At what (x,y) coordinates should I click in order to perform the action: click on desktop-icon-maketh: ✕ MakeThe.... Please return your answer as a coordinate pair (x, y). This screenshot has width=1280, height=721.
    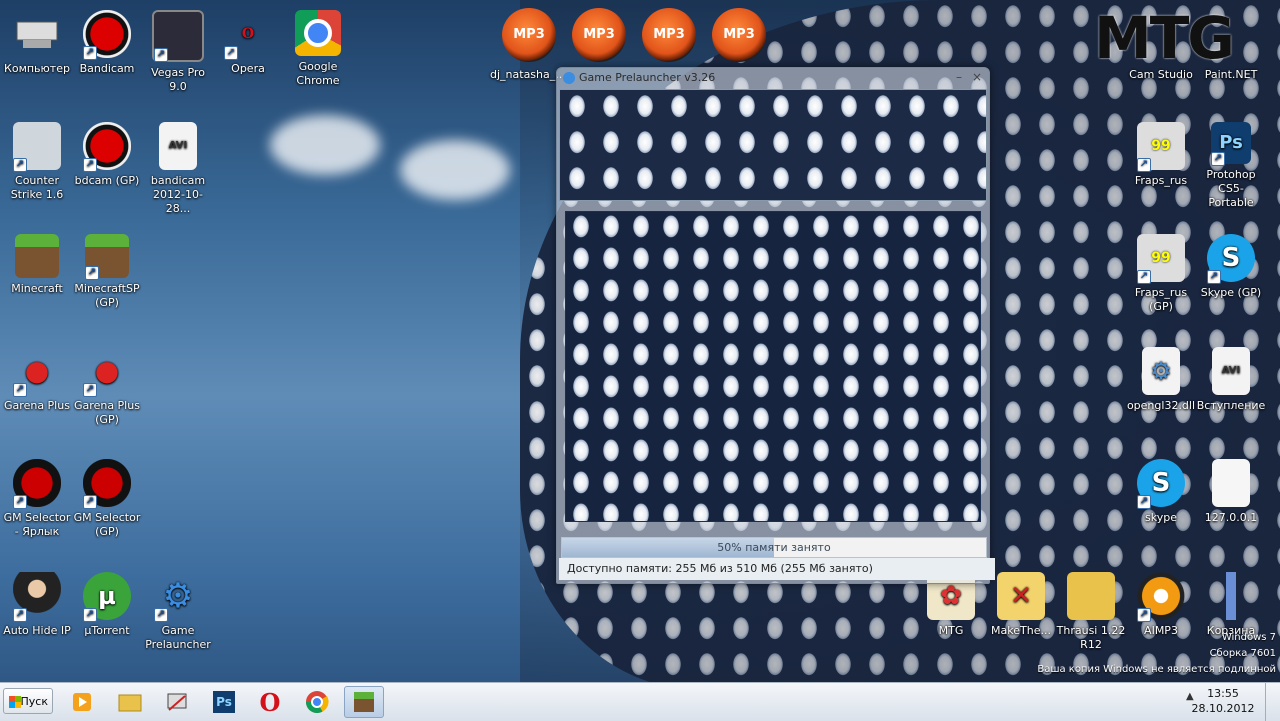
    Looking at the image, I should click on (1021, 605).